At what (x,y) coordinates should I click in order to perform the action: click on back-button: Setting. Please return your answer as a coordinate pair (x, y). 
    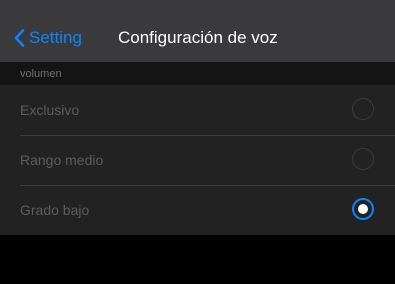
    Looking at the image, I should click on (48, 38).